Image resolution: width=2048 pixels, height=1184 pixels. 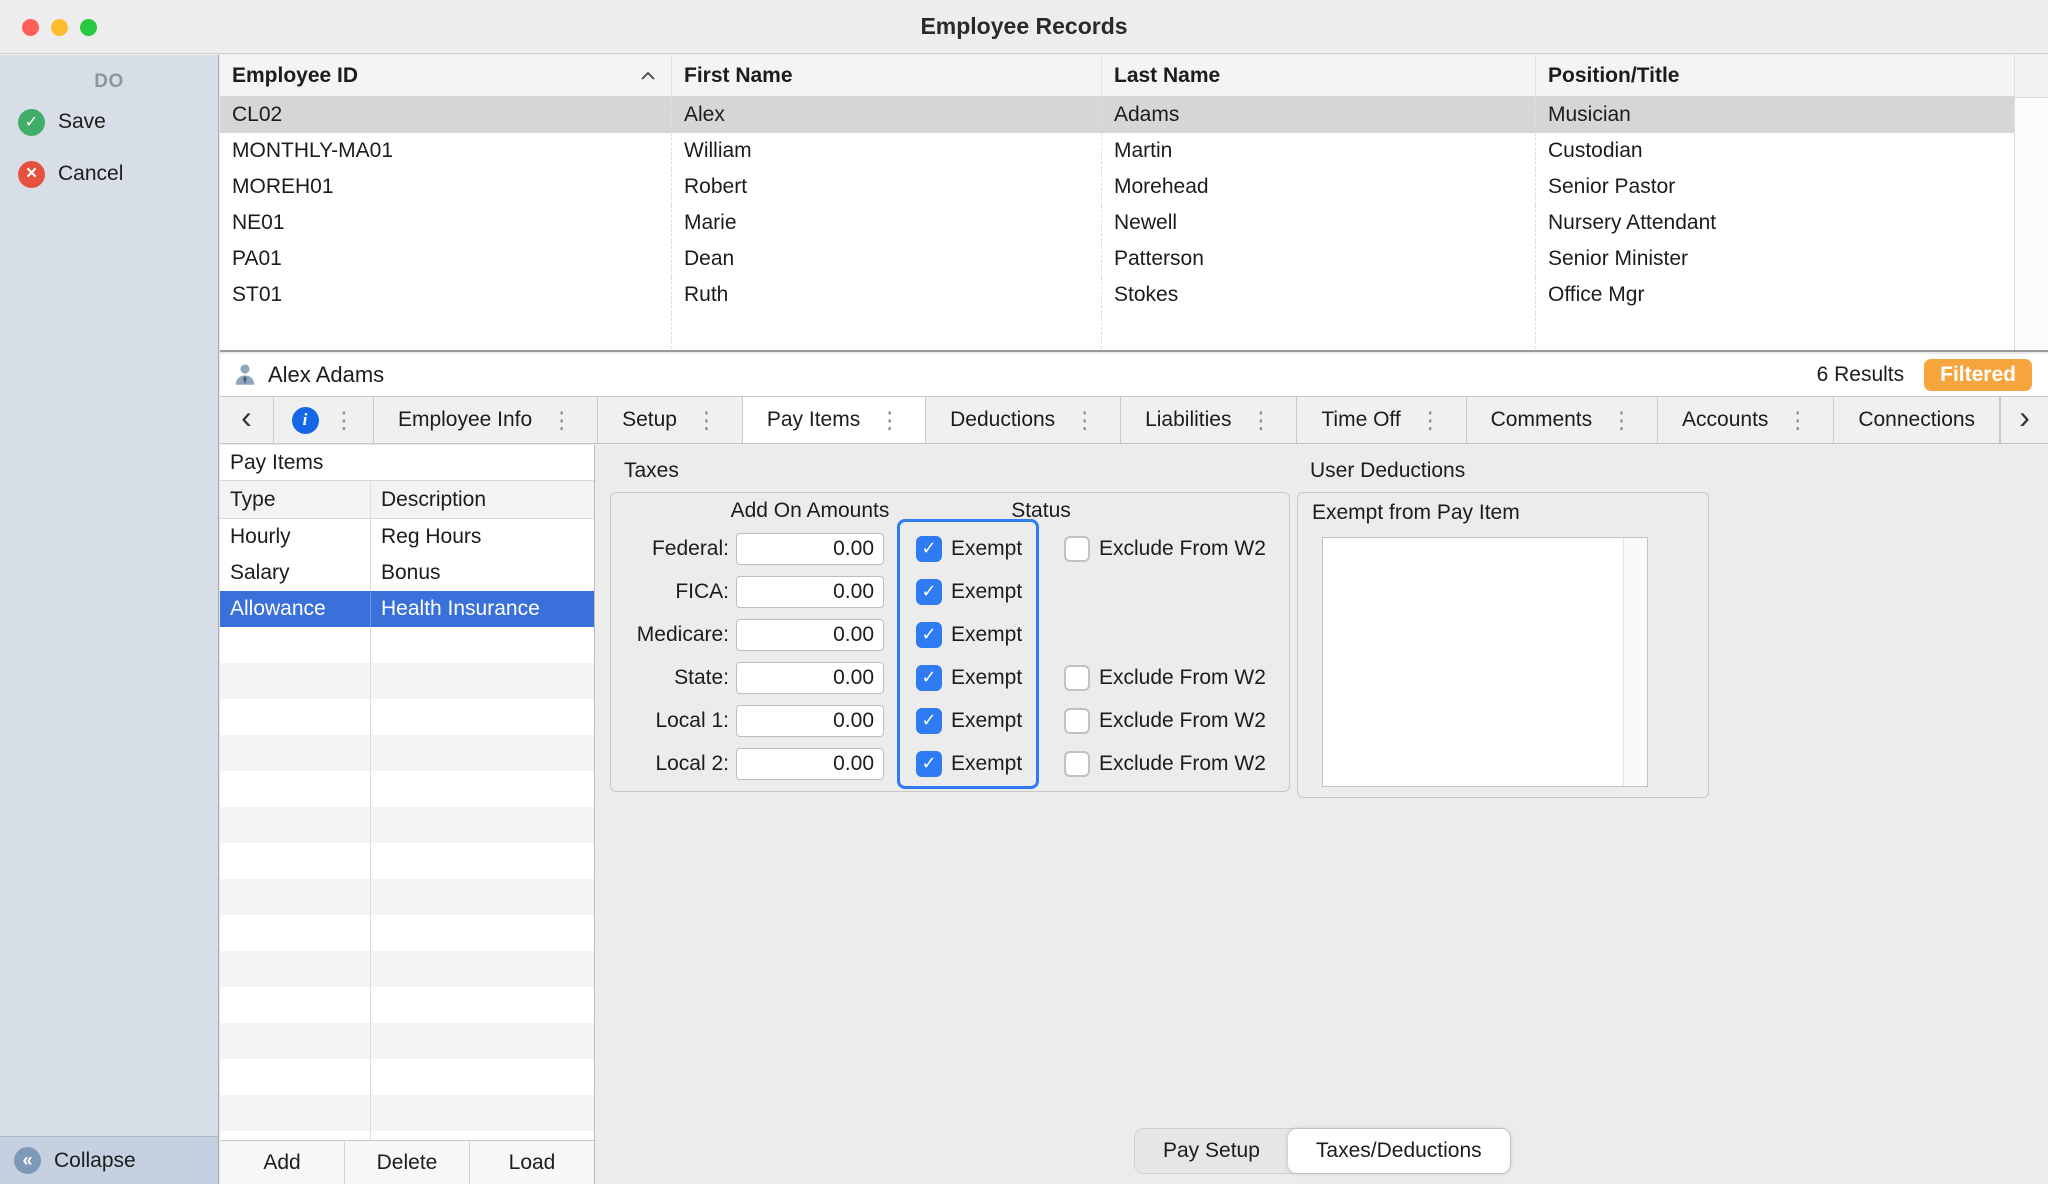 I want to click on employee-row: MONTHLY-MA01 William Martin Custodian, so click(x=1134, y=151).